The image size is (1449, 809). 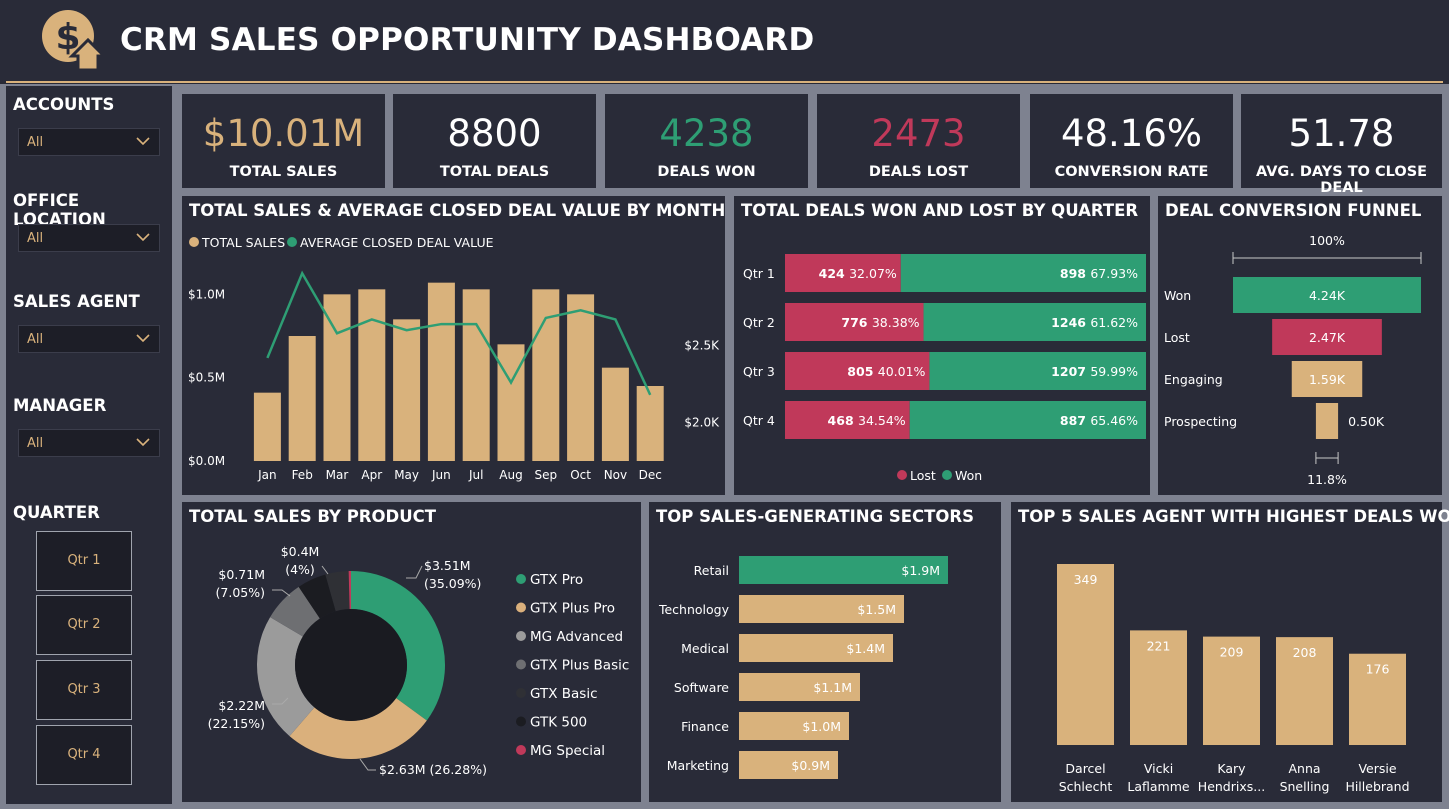 What do you see at coordinates (1327, 337) in the screenshot?
I see `funnel-value-label: 2.47K` at bounding box center [1327, 337].